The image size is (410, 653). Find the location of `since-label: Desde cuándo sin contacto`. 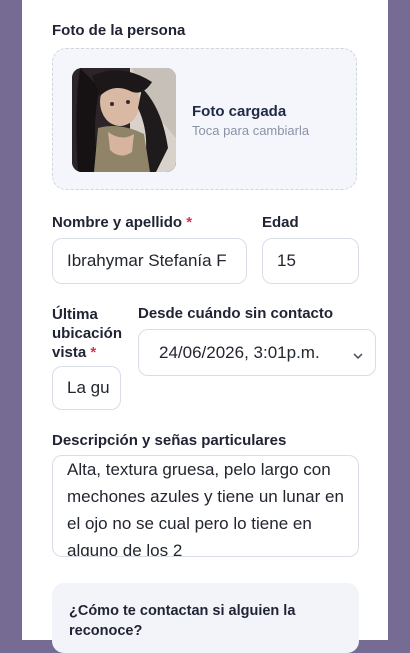

since-label: Desde cuándo sin contacto is located at coordinates (236, 313).